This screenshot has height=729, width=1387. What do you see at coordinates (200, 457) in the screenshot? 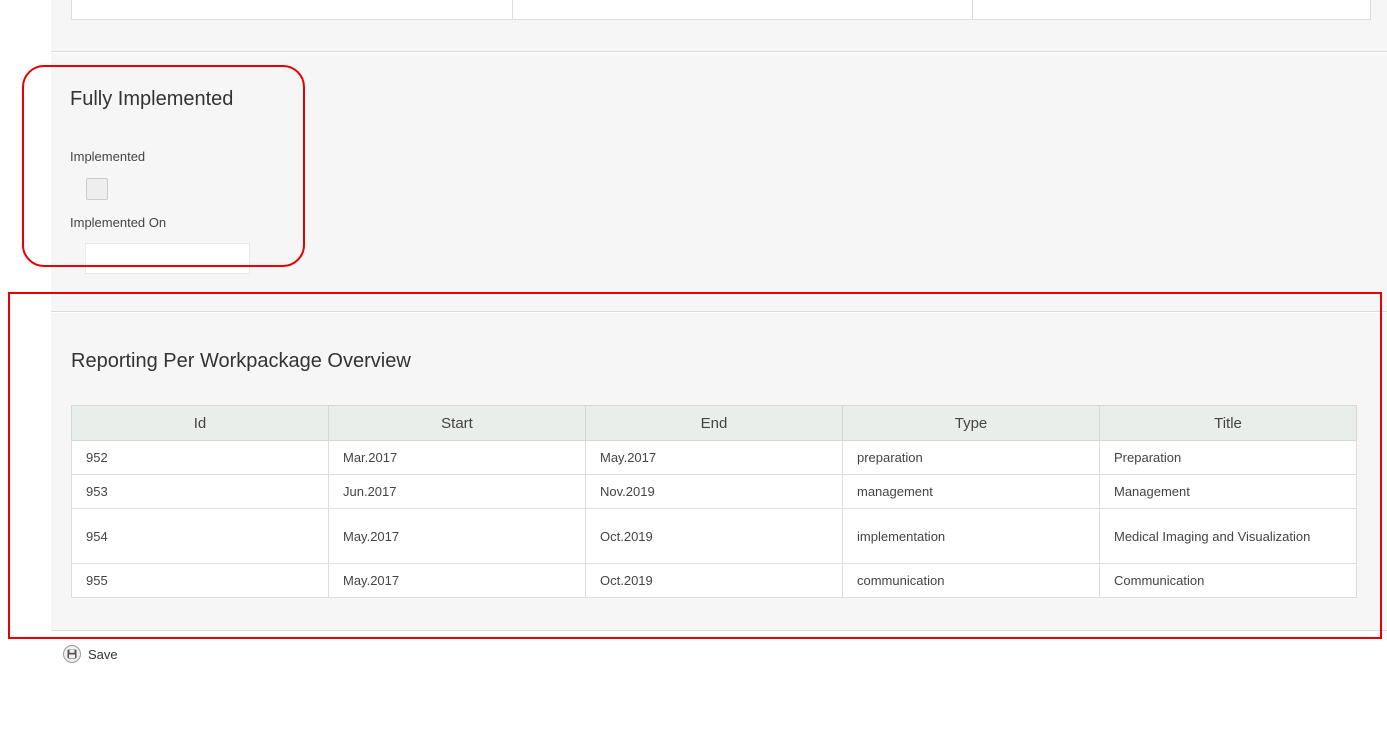
I see `cell-id: 952` at bounding box center [200, 457].